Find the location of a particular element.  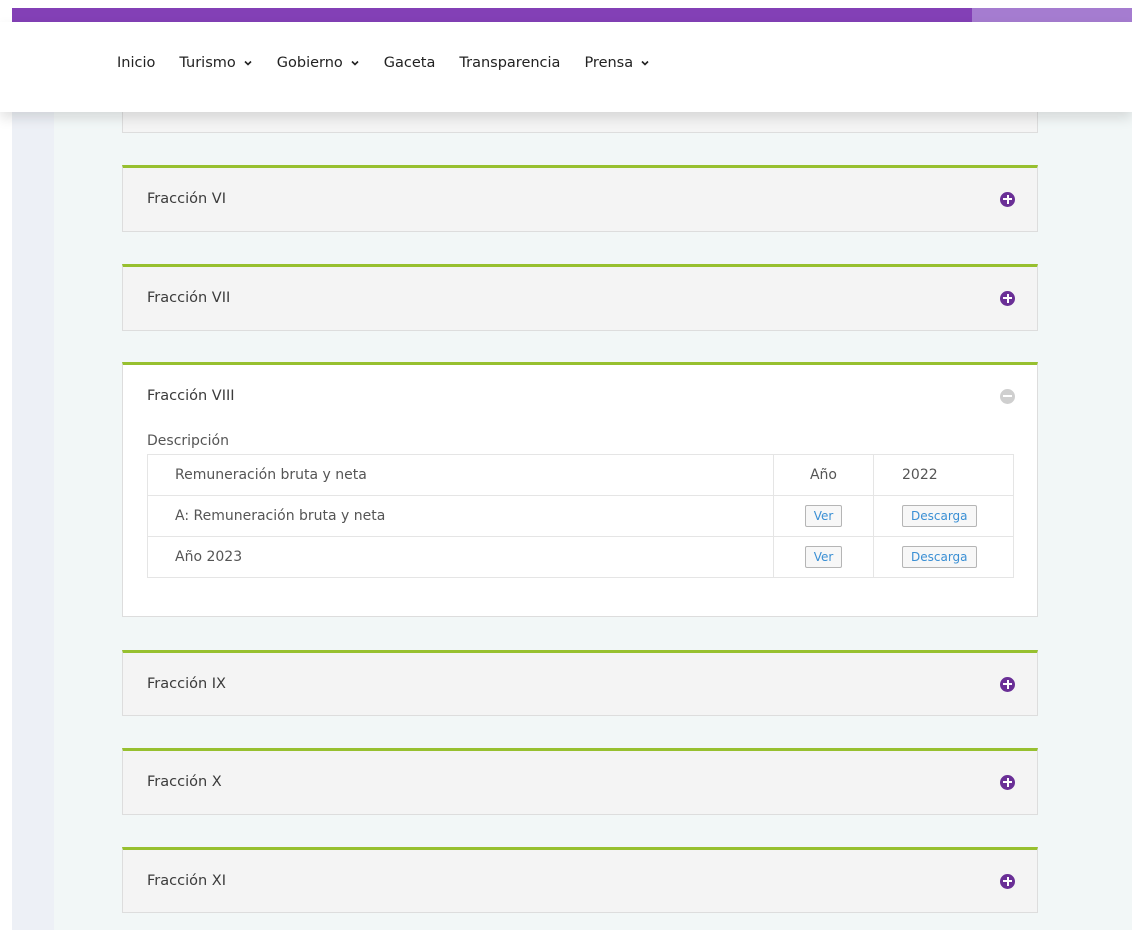

nav-item-label: Inicio is located at coordinates (136, 63).